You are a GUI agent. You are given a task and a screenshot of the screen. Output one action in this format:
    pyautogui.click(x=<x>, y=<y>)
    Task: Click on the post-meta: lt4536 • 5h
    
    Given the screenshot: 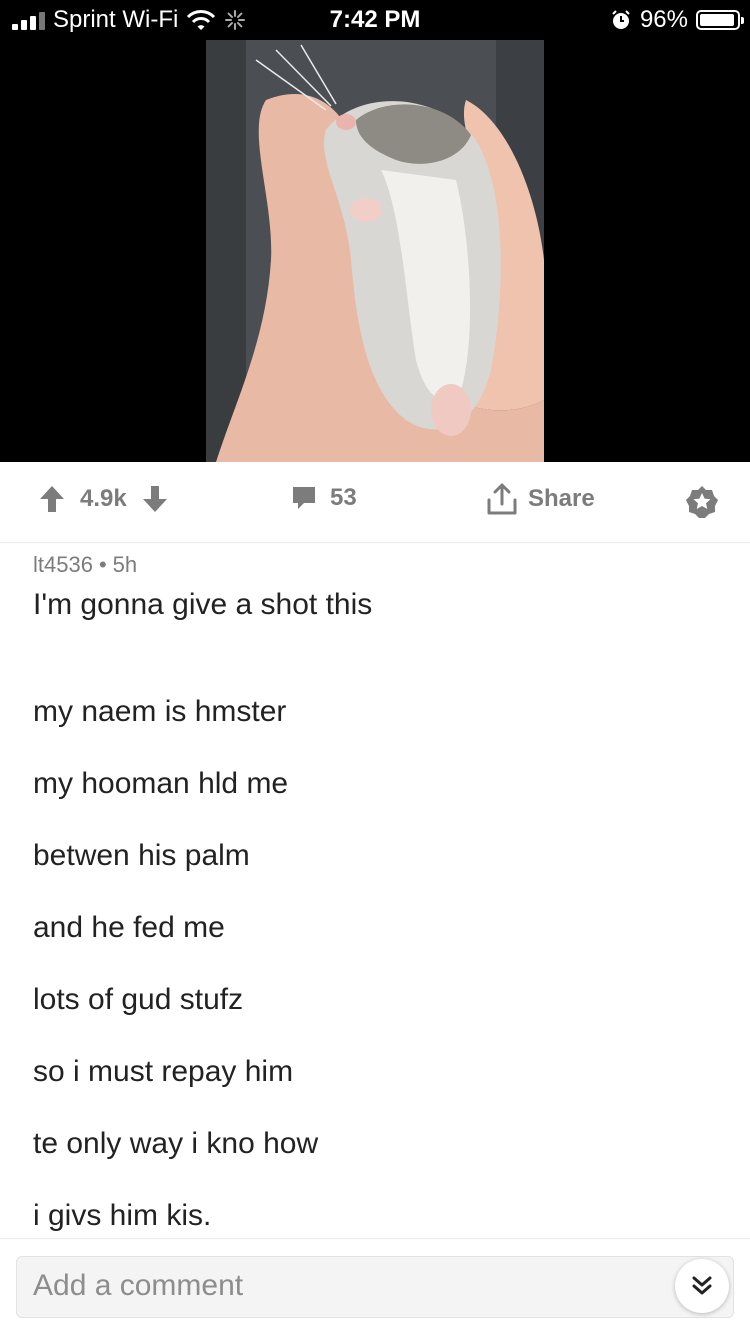 What is the action you would take?
    pyautogui.click(x=85, y=565)
    